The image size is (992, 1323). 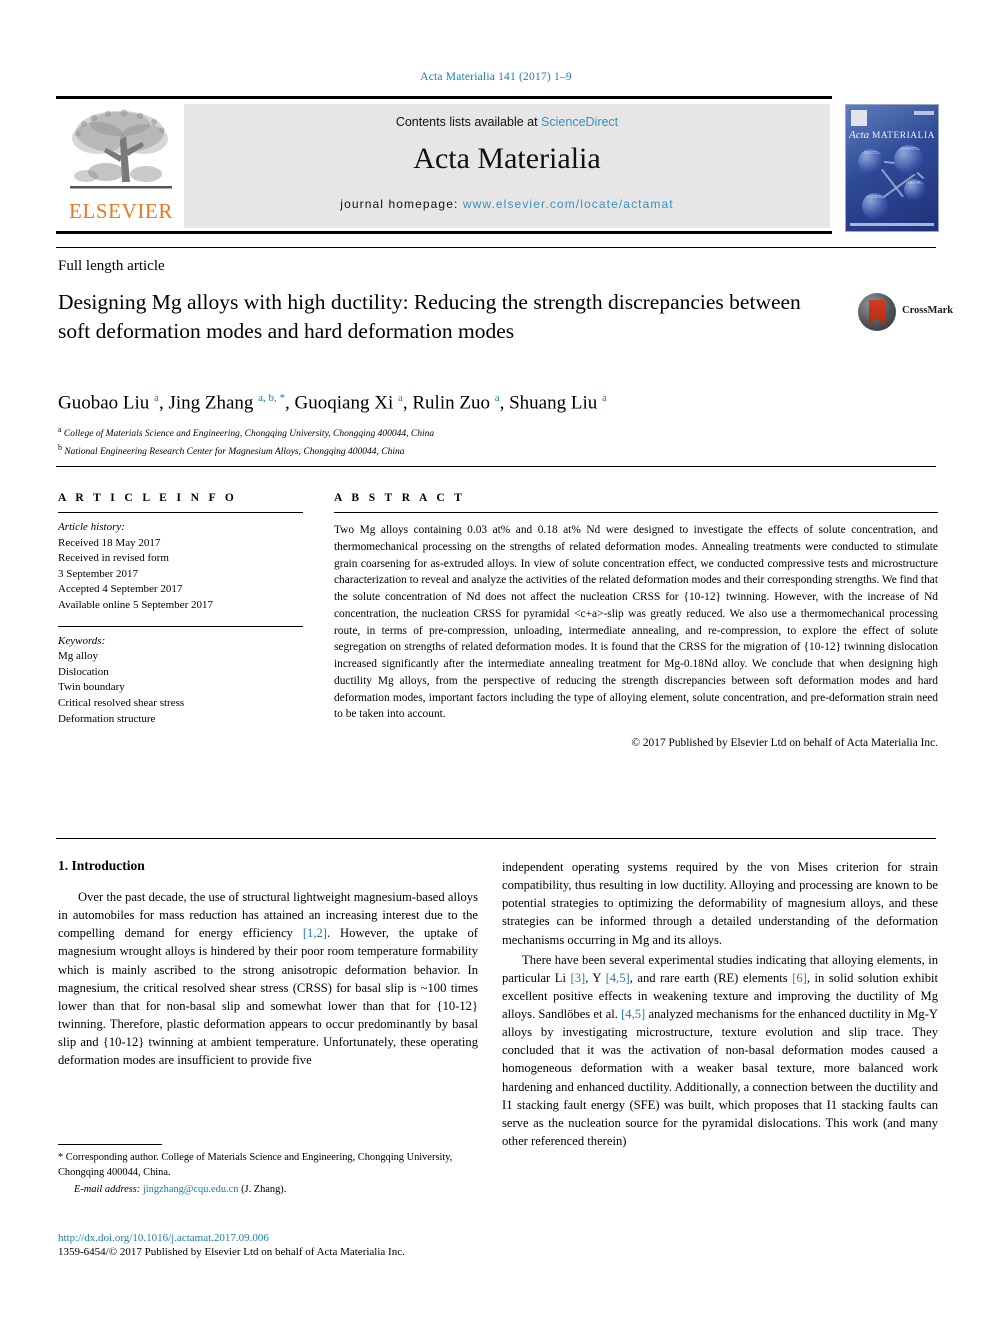 I want to click on crossmark-circle-icon, so click(x=877, y=312).